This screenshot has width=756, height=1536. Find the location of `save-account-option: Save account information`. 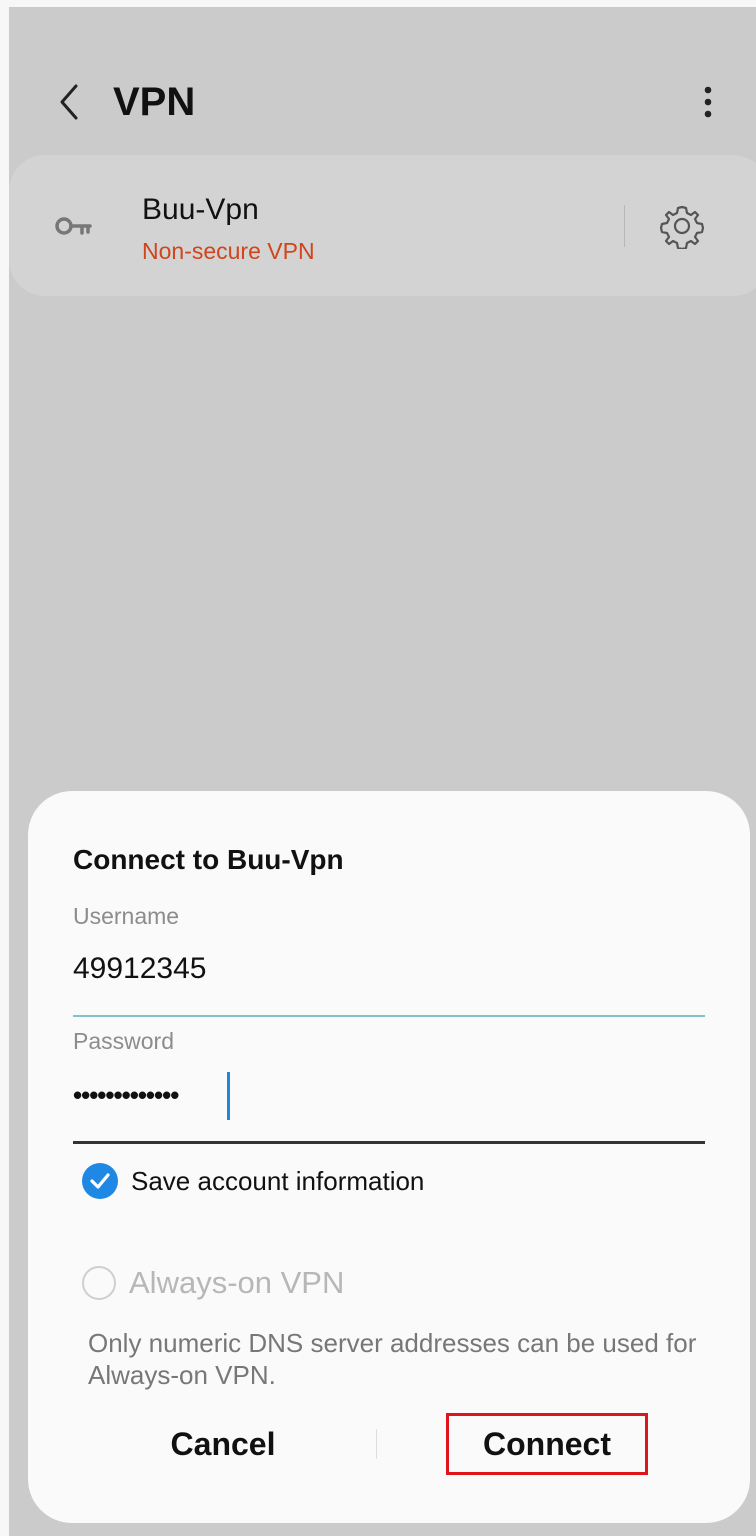

save-account-option: Save account information is located at coordinates (253, 1181).